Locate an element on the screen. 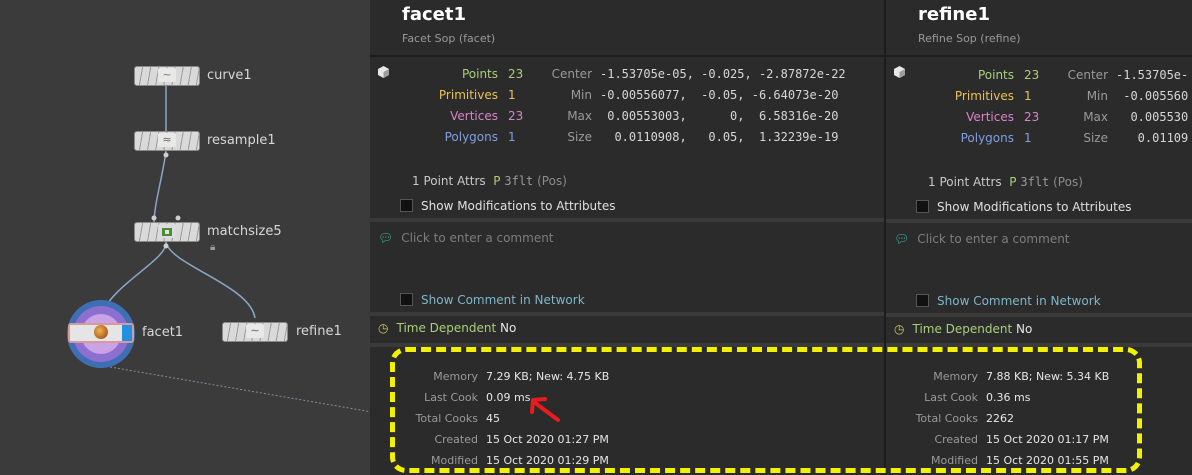  red-arrow-annotation is located at coordinates (545, 409).